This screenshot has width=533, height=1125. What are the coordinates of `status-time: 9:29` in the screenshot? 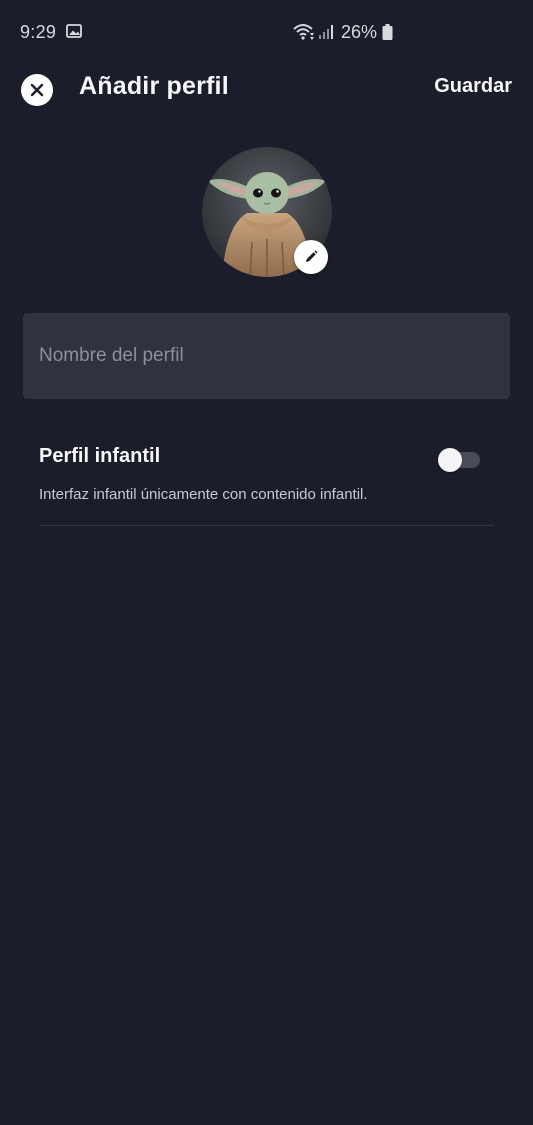 It's located at (38, 32).